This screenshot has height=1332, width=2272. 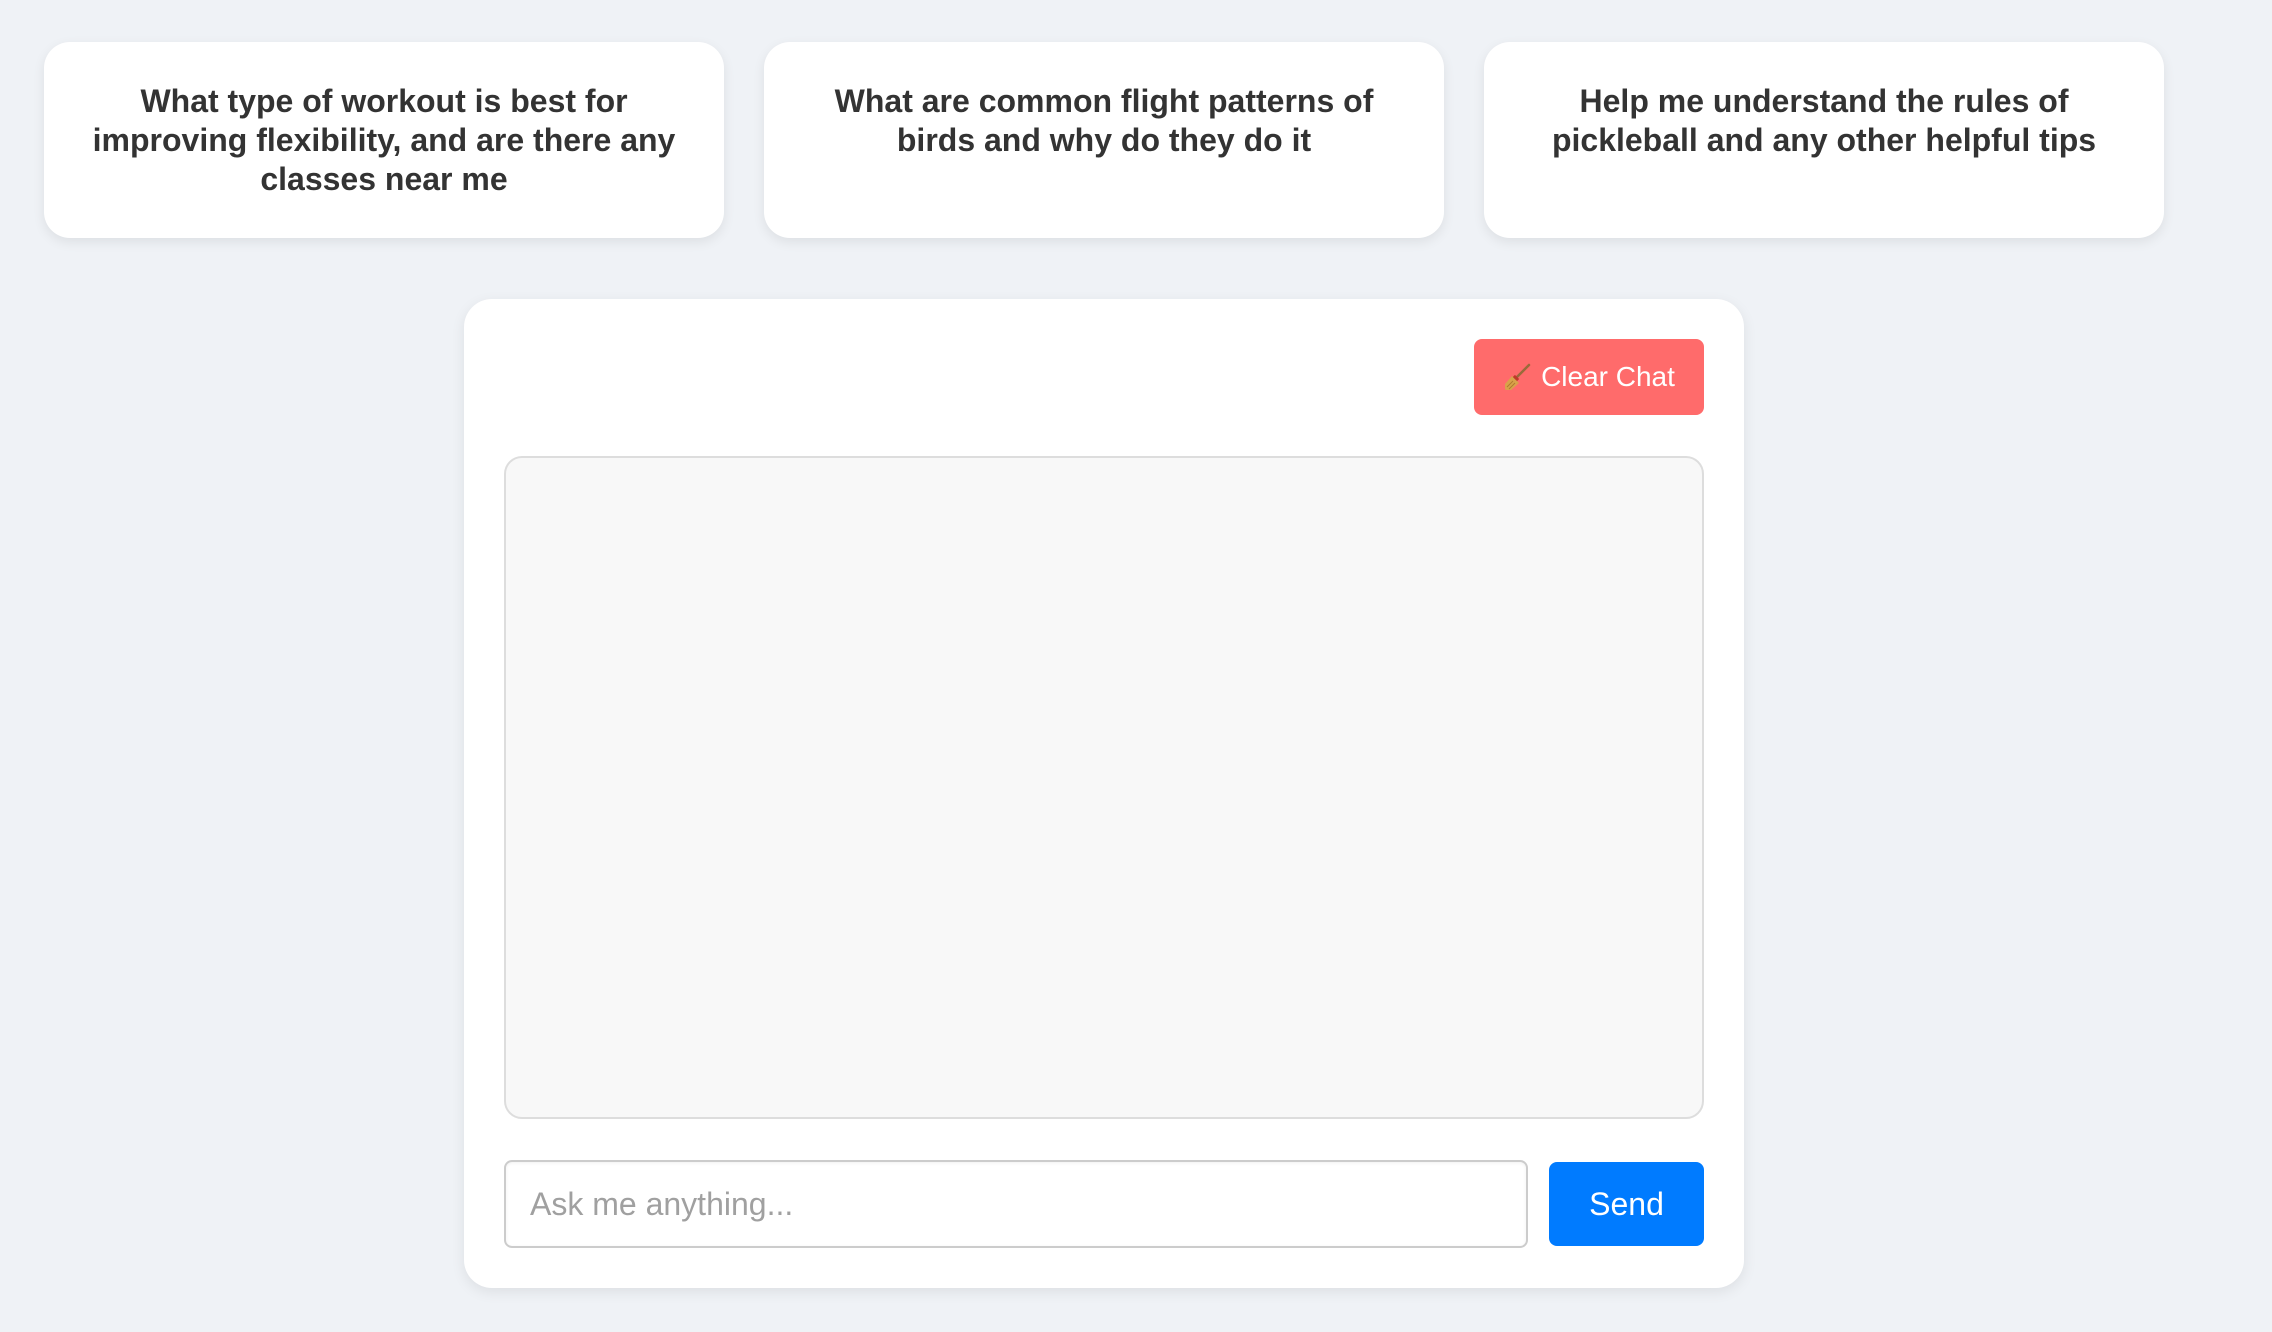 I want to click on clear-chat-button: Clear Chat, so click(x=1589, y=377).